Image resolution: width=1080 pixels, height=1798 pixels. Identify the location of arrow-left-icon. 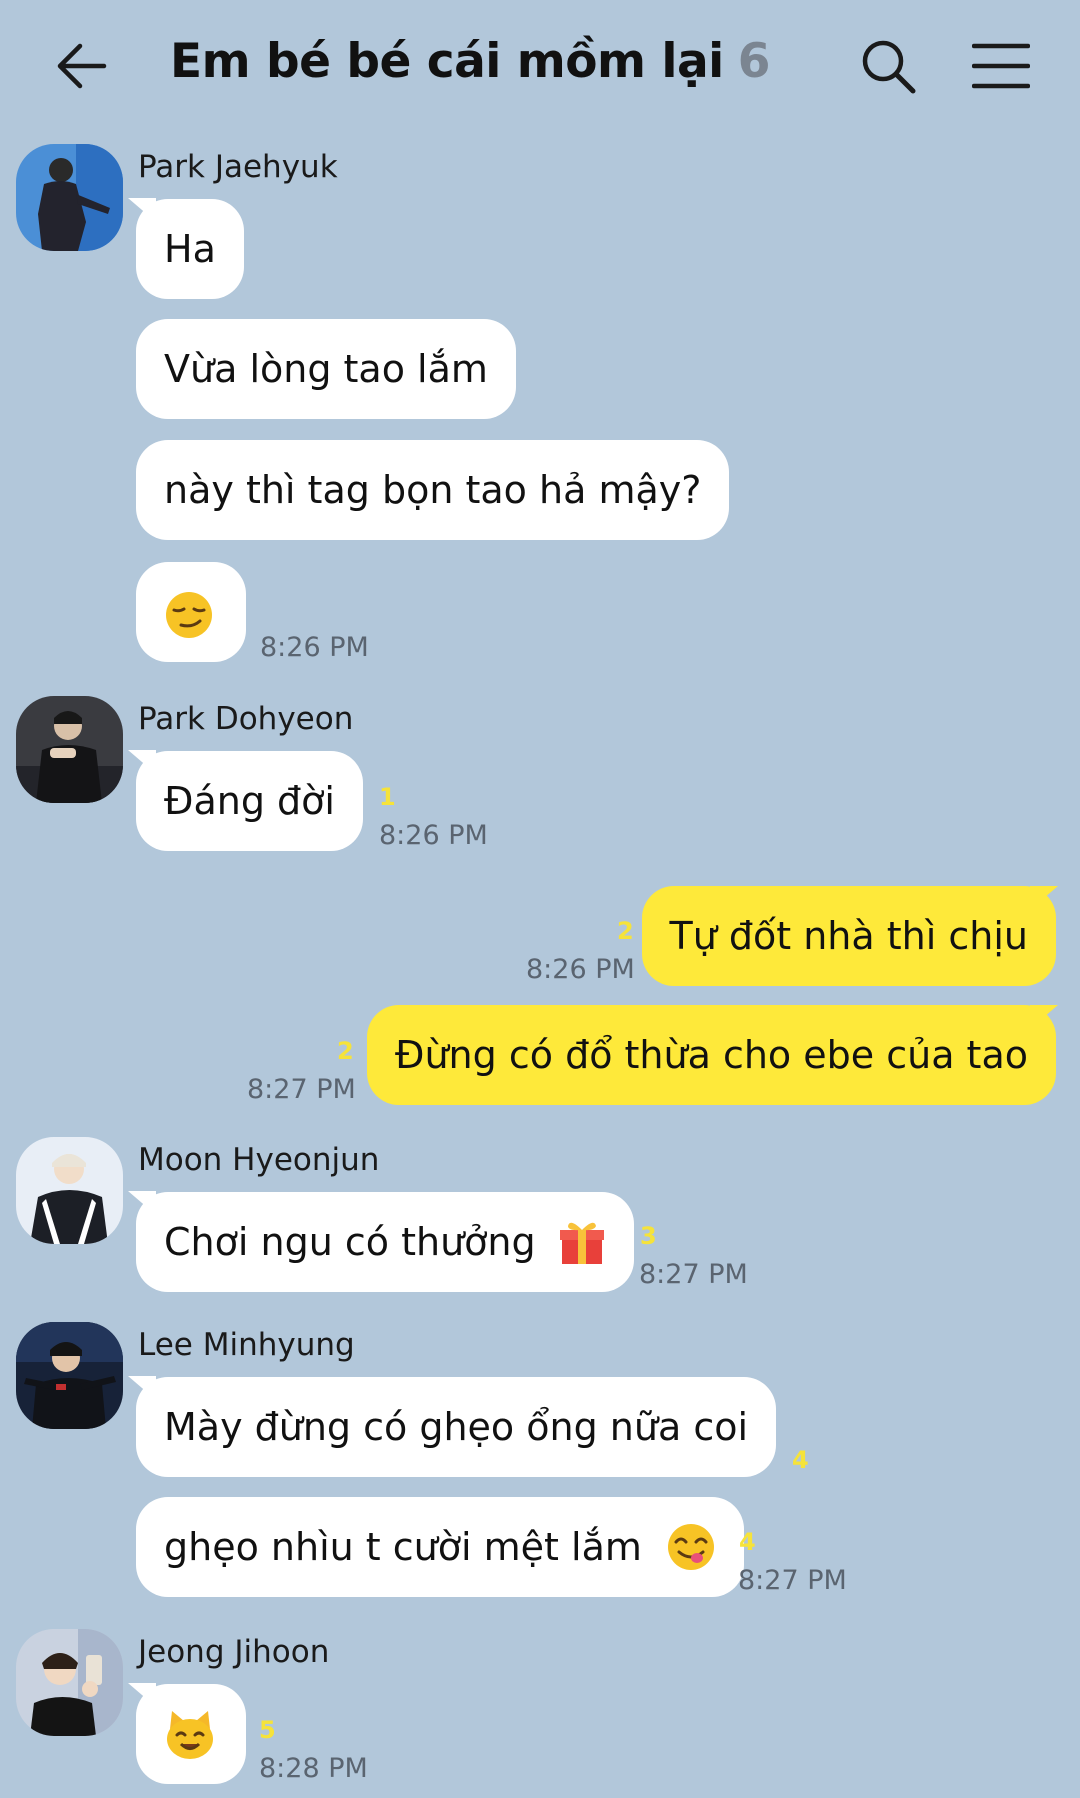
(82, 66).